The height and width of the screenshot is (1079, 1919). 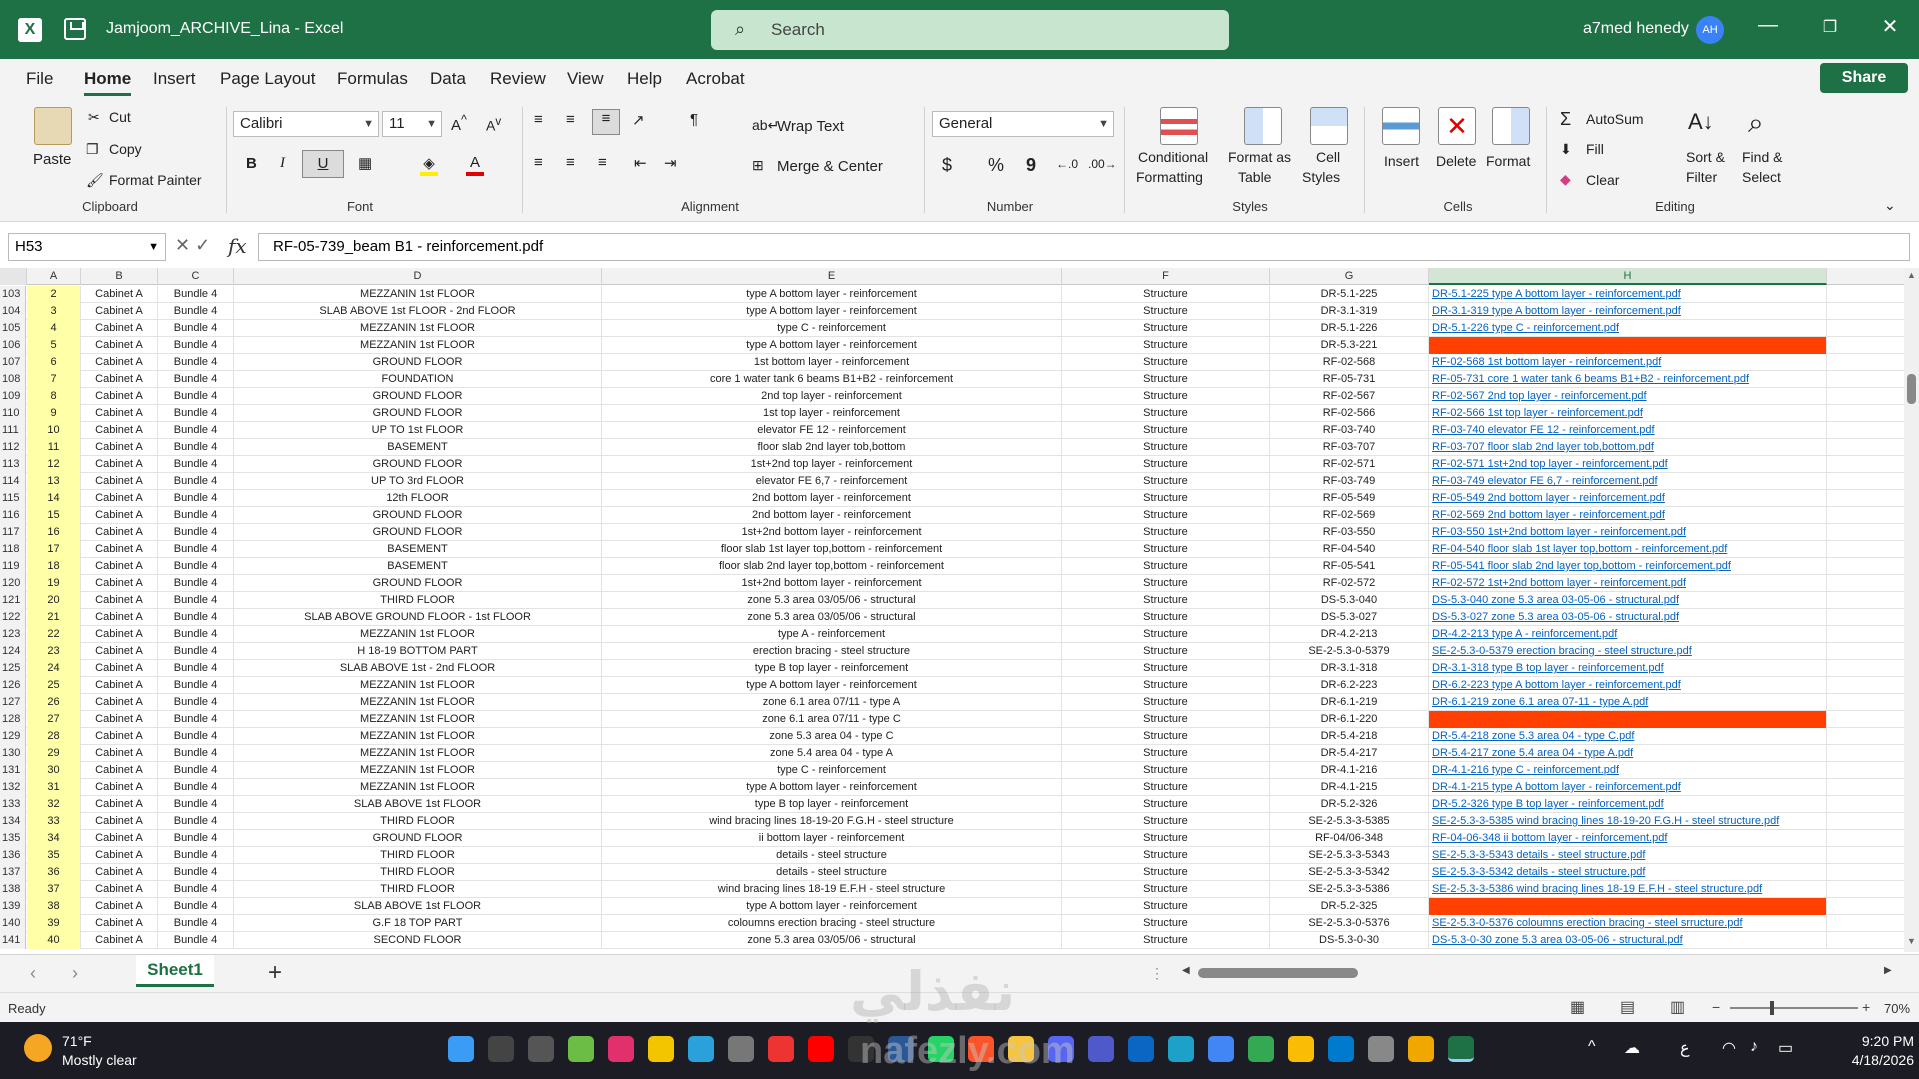 What do you see at coordinates (418, 940) in the screenshot?
I see `cell-d: SECOND FLOOR` at bounding box center [418, 940].